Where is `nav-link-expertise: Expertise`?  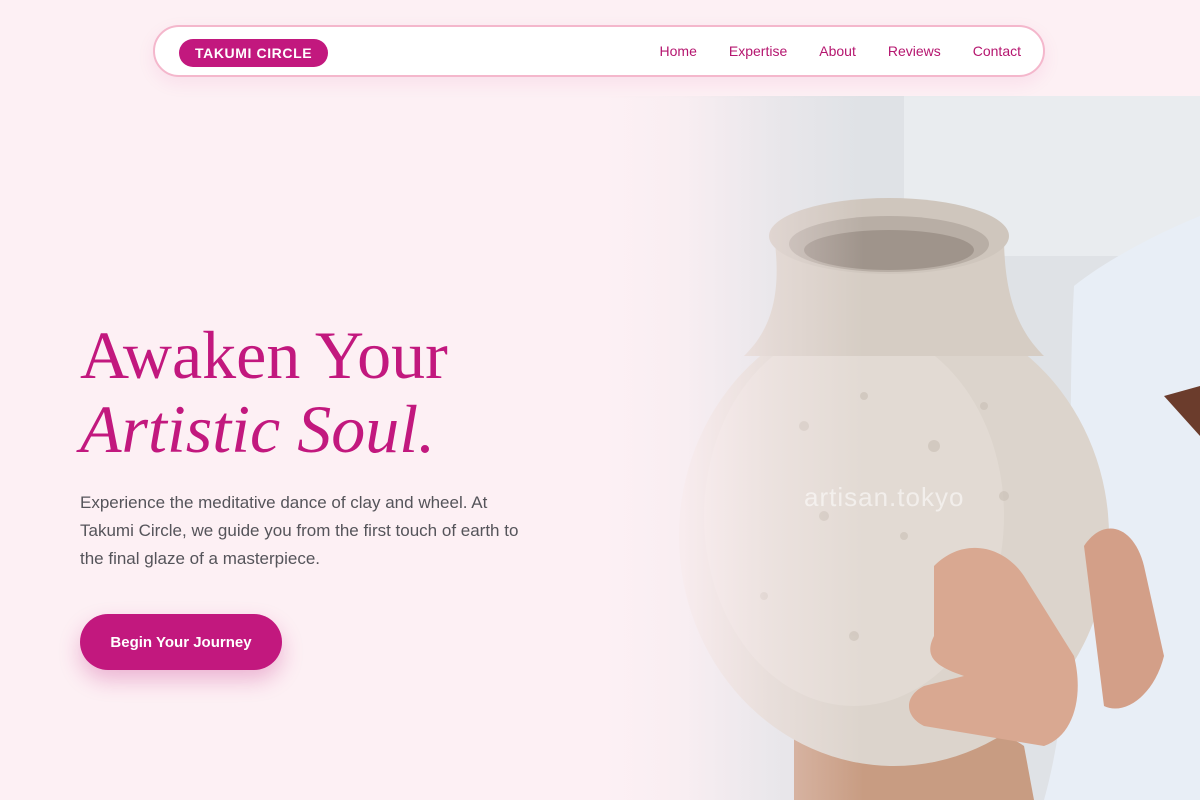 nav-link-expertise: Expertise is located at coordinates (758, 51).